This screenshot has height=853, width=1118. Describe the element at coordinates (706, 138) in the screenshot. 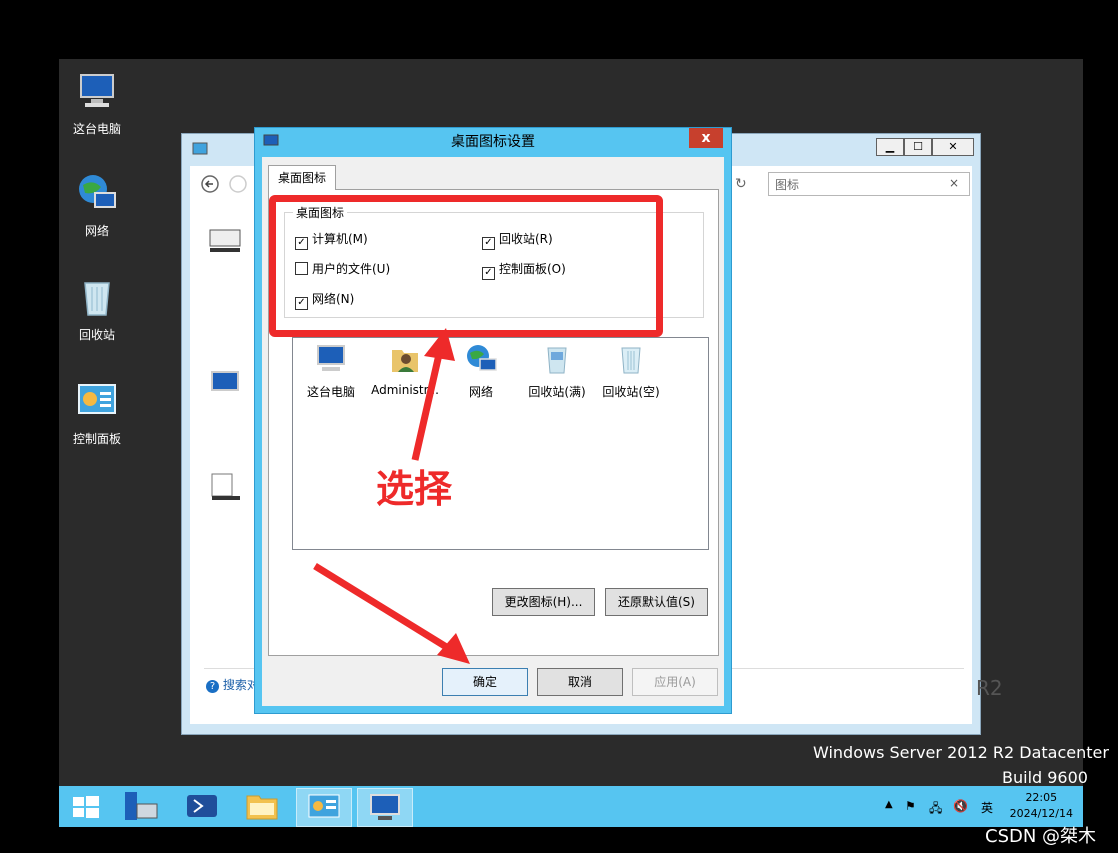

I see `dialog-close-button: x` at that location.